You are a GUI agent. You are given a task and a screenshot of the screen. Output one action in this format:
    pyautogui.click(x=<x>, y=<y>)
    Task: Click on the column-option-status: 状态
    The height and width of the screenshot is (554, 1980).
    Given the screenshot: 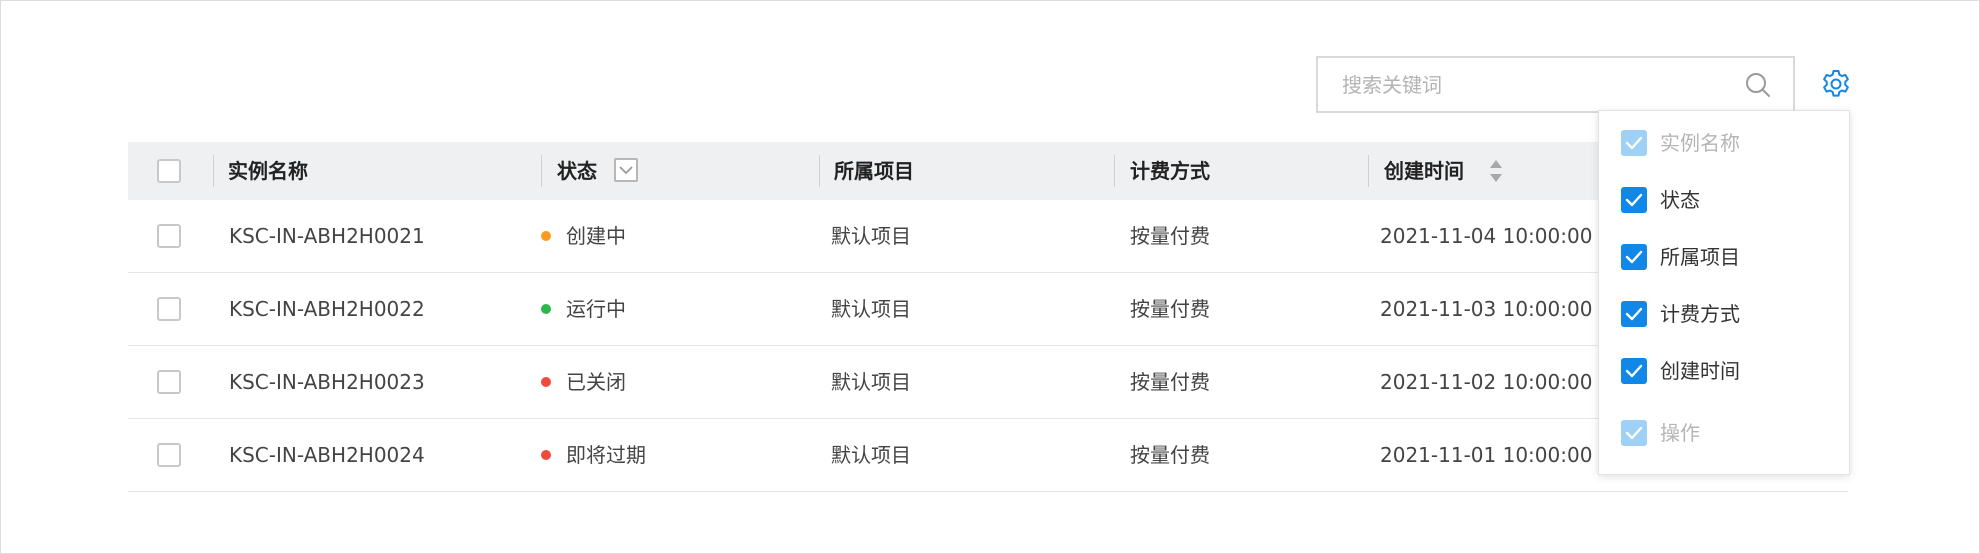 What is the action you would take?
    pyautogui.click(x=1724, y=199)
    